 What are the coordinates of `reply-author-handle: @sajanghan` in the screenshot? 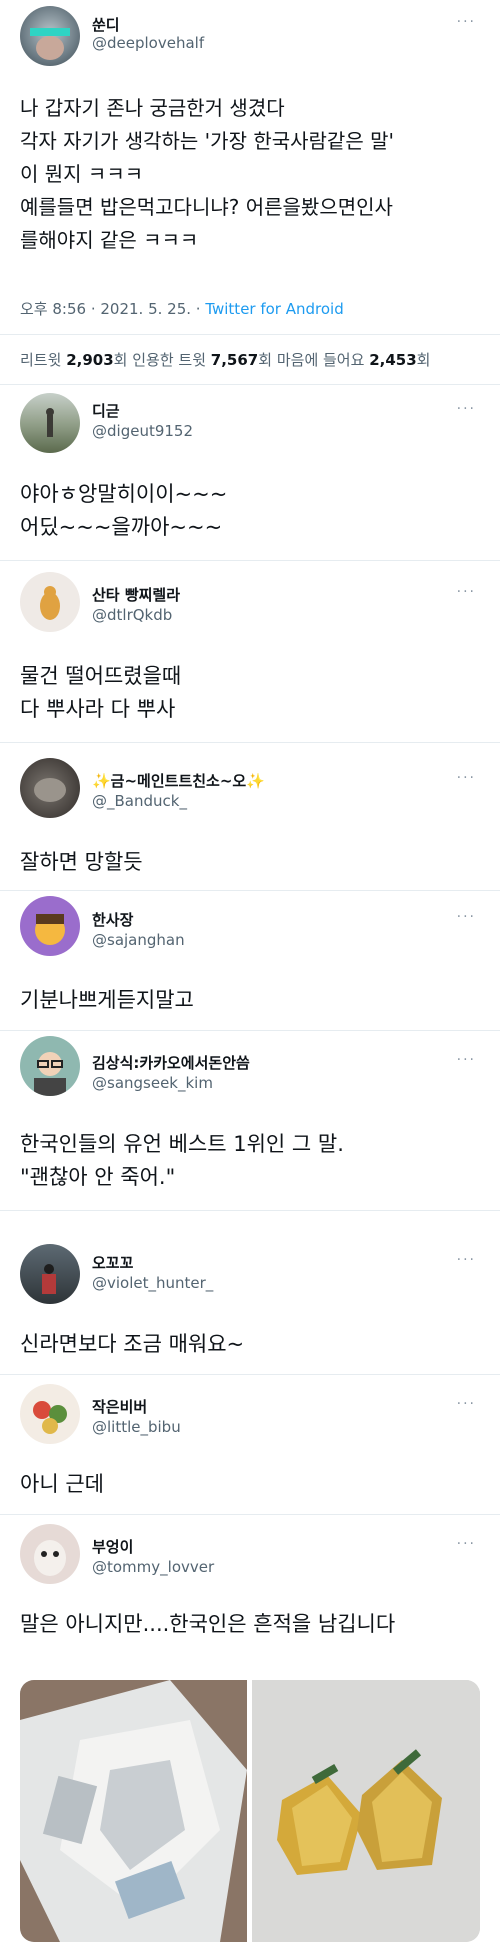 It's located at (138, 940).